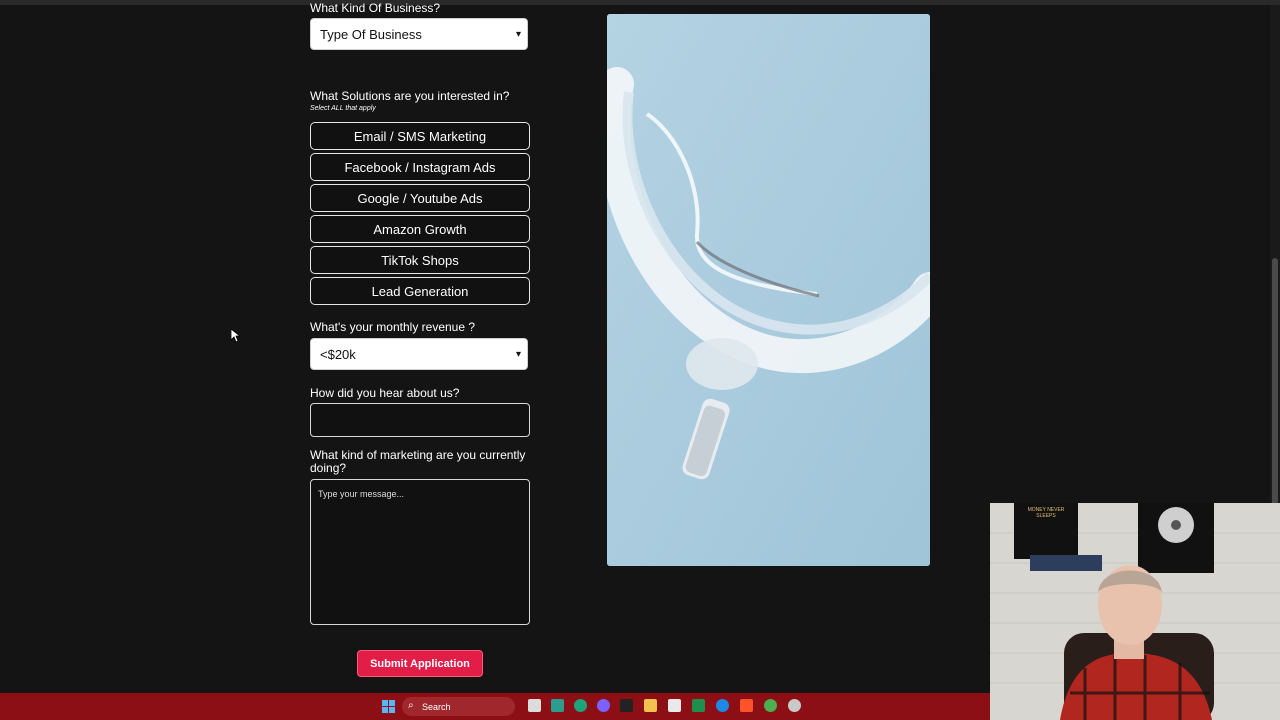 The height and width of the screenshot is (720, 1280). Describe the element at coordinates (411, 705) in the screenshot. I see `search-icon: ⌕` at that location.